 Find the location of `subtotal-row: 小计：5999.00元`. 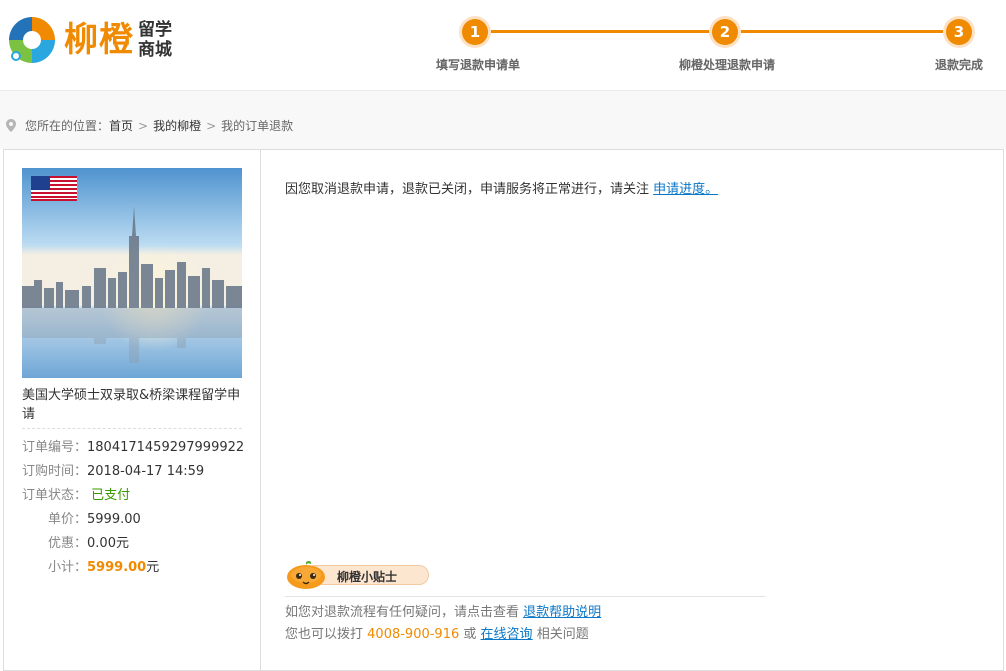

subtotal-row: 小计：5999.00元 is located at coordinates (163, 565).